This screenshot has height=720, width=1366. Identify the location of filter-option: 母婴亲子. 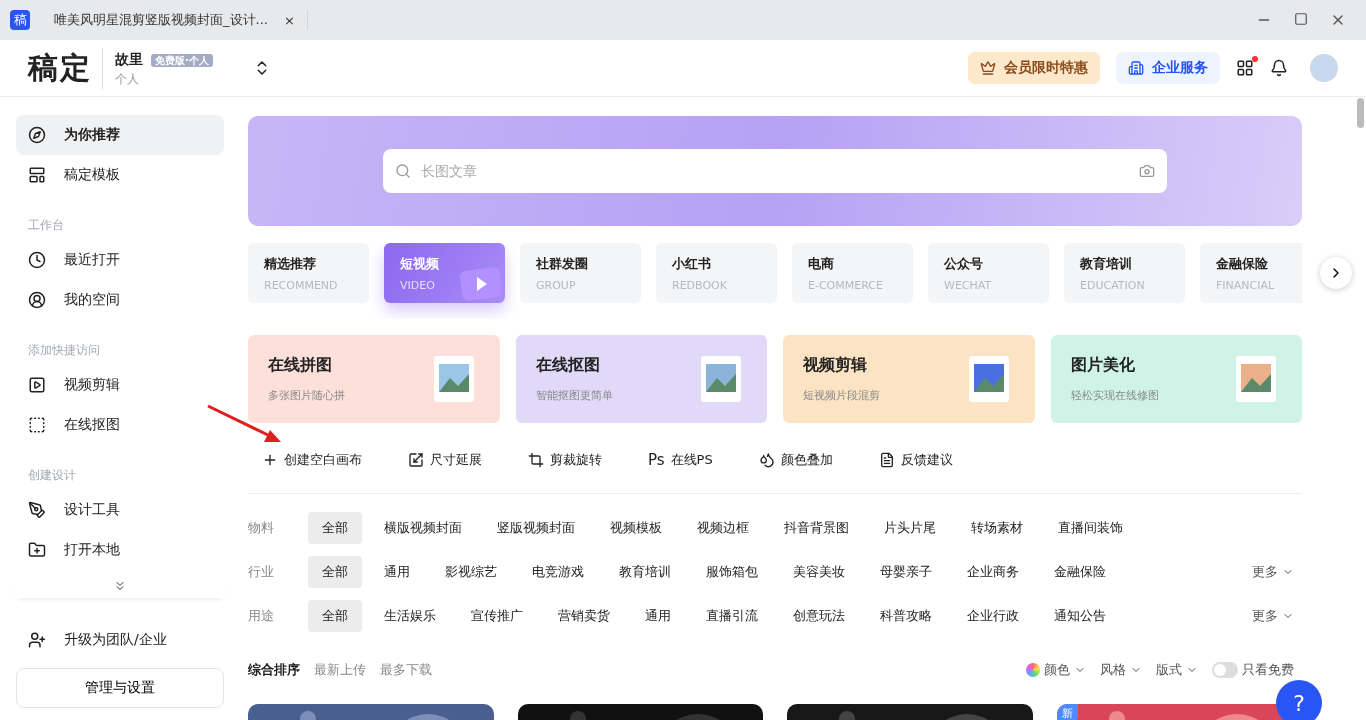
(906, 572).